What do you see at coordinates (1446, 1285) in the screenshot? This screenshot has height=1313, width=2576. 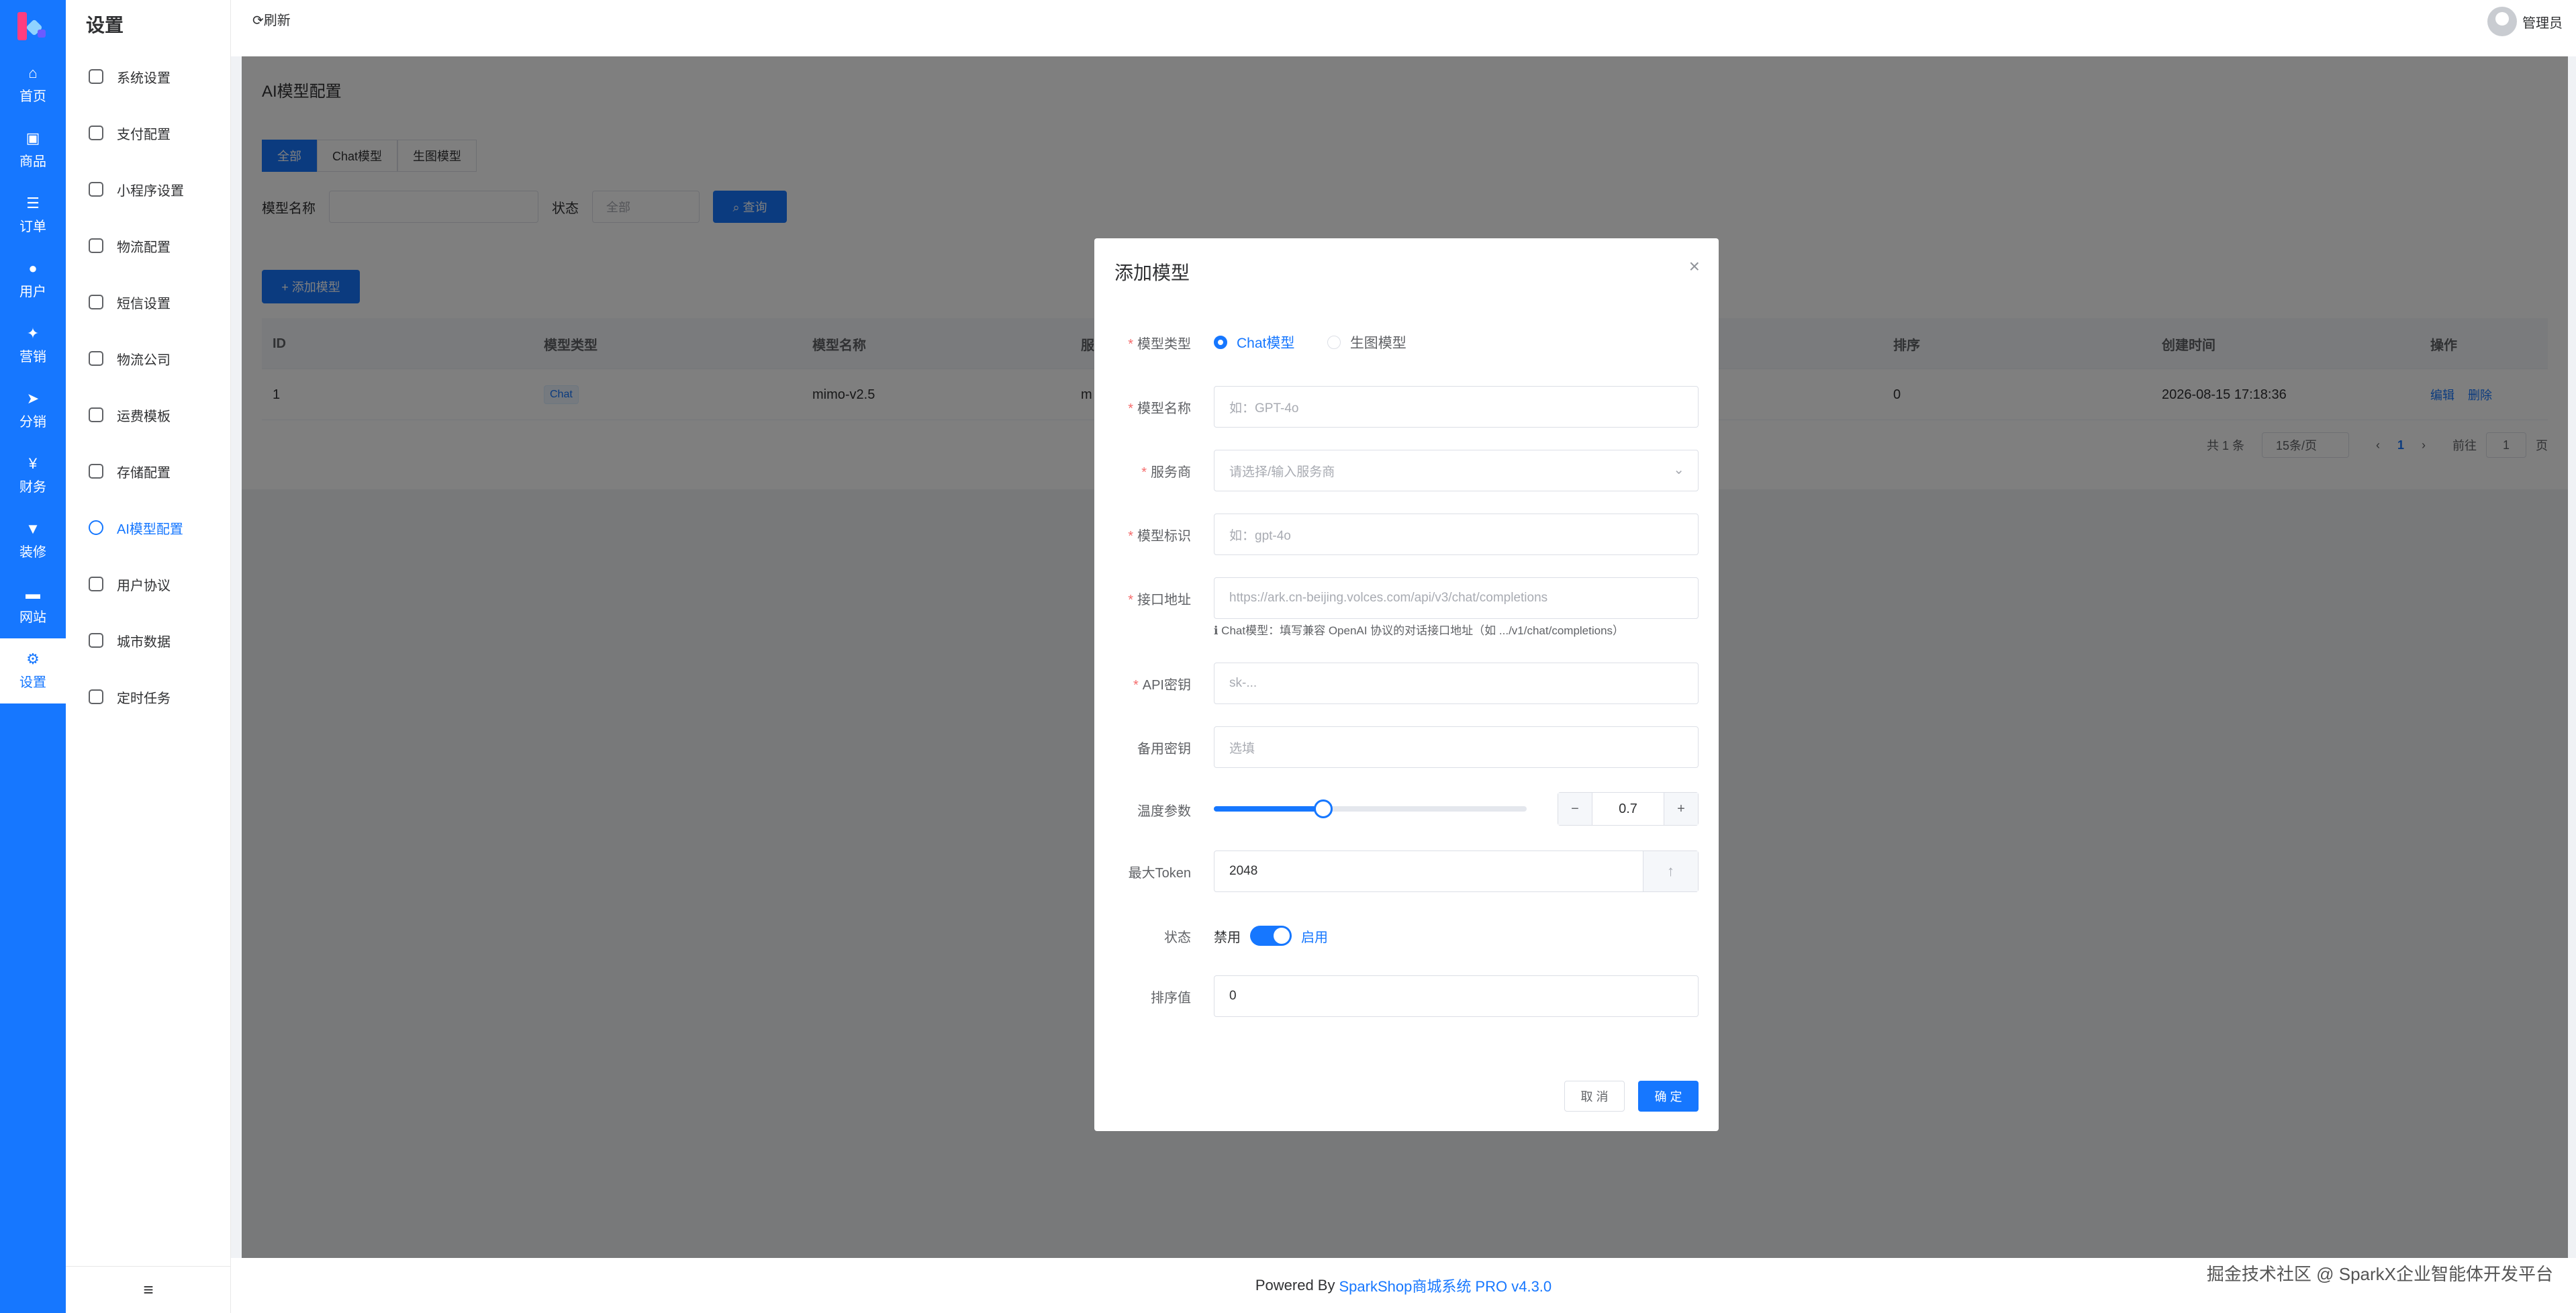 I see `footer-brand-link: SparkShop商城系统 PRO v4.3.0` at bounding box center [1446, 1285].